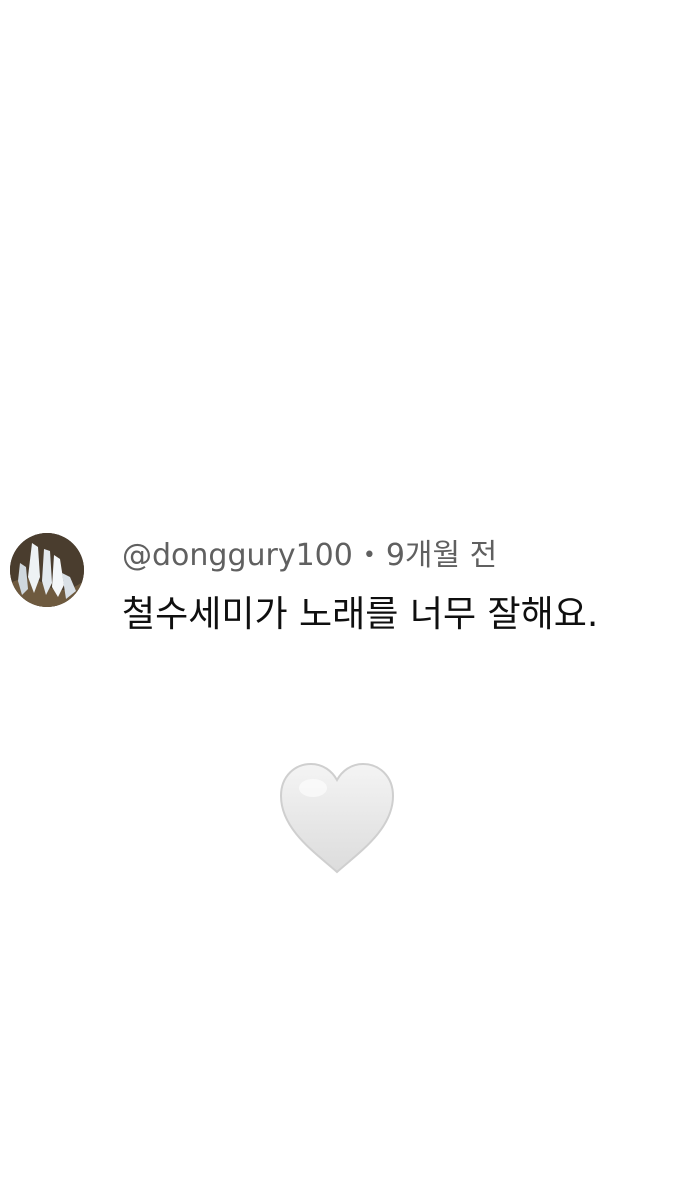 The image size is (675, 1200). I want to click on comment-time: 9개월 전, so click(441, 555).